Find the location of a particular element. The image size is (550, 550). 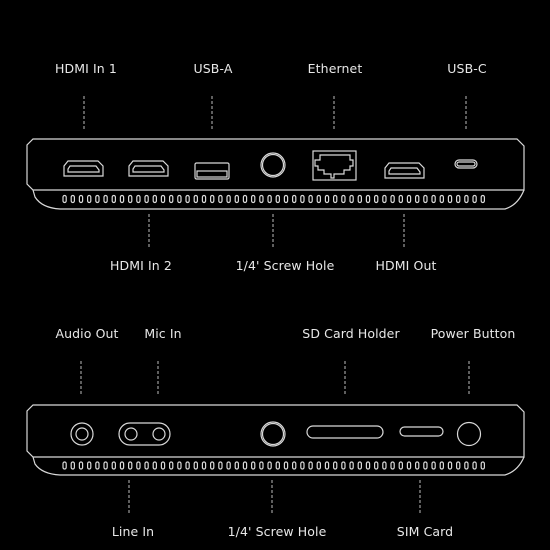

top-device-body is located at coordinates (275, 174).